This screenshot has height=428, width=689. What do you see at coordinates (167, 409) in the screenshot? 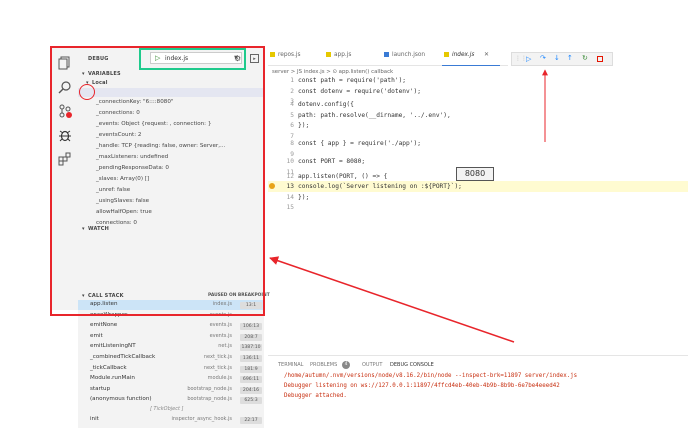
I see `async-separator: [ TickObject ]` at bounding box center [167, 409].